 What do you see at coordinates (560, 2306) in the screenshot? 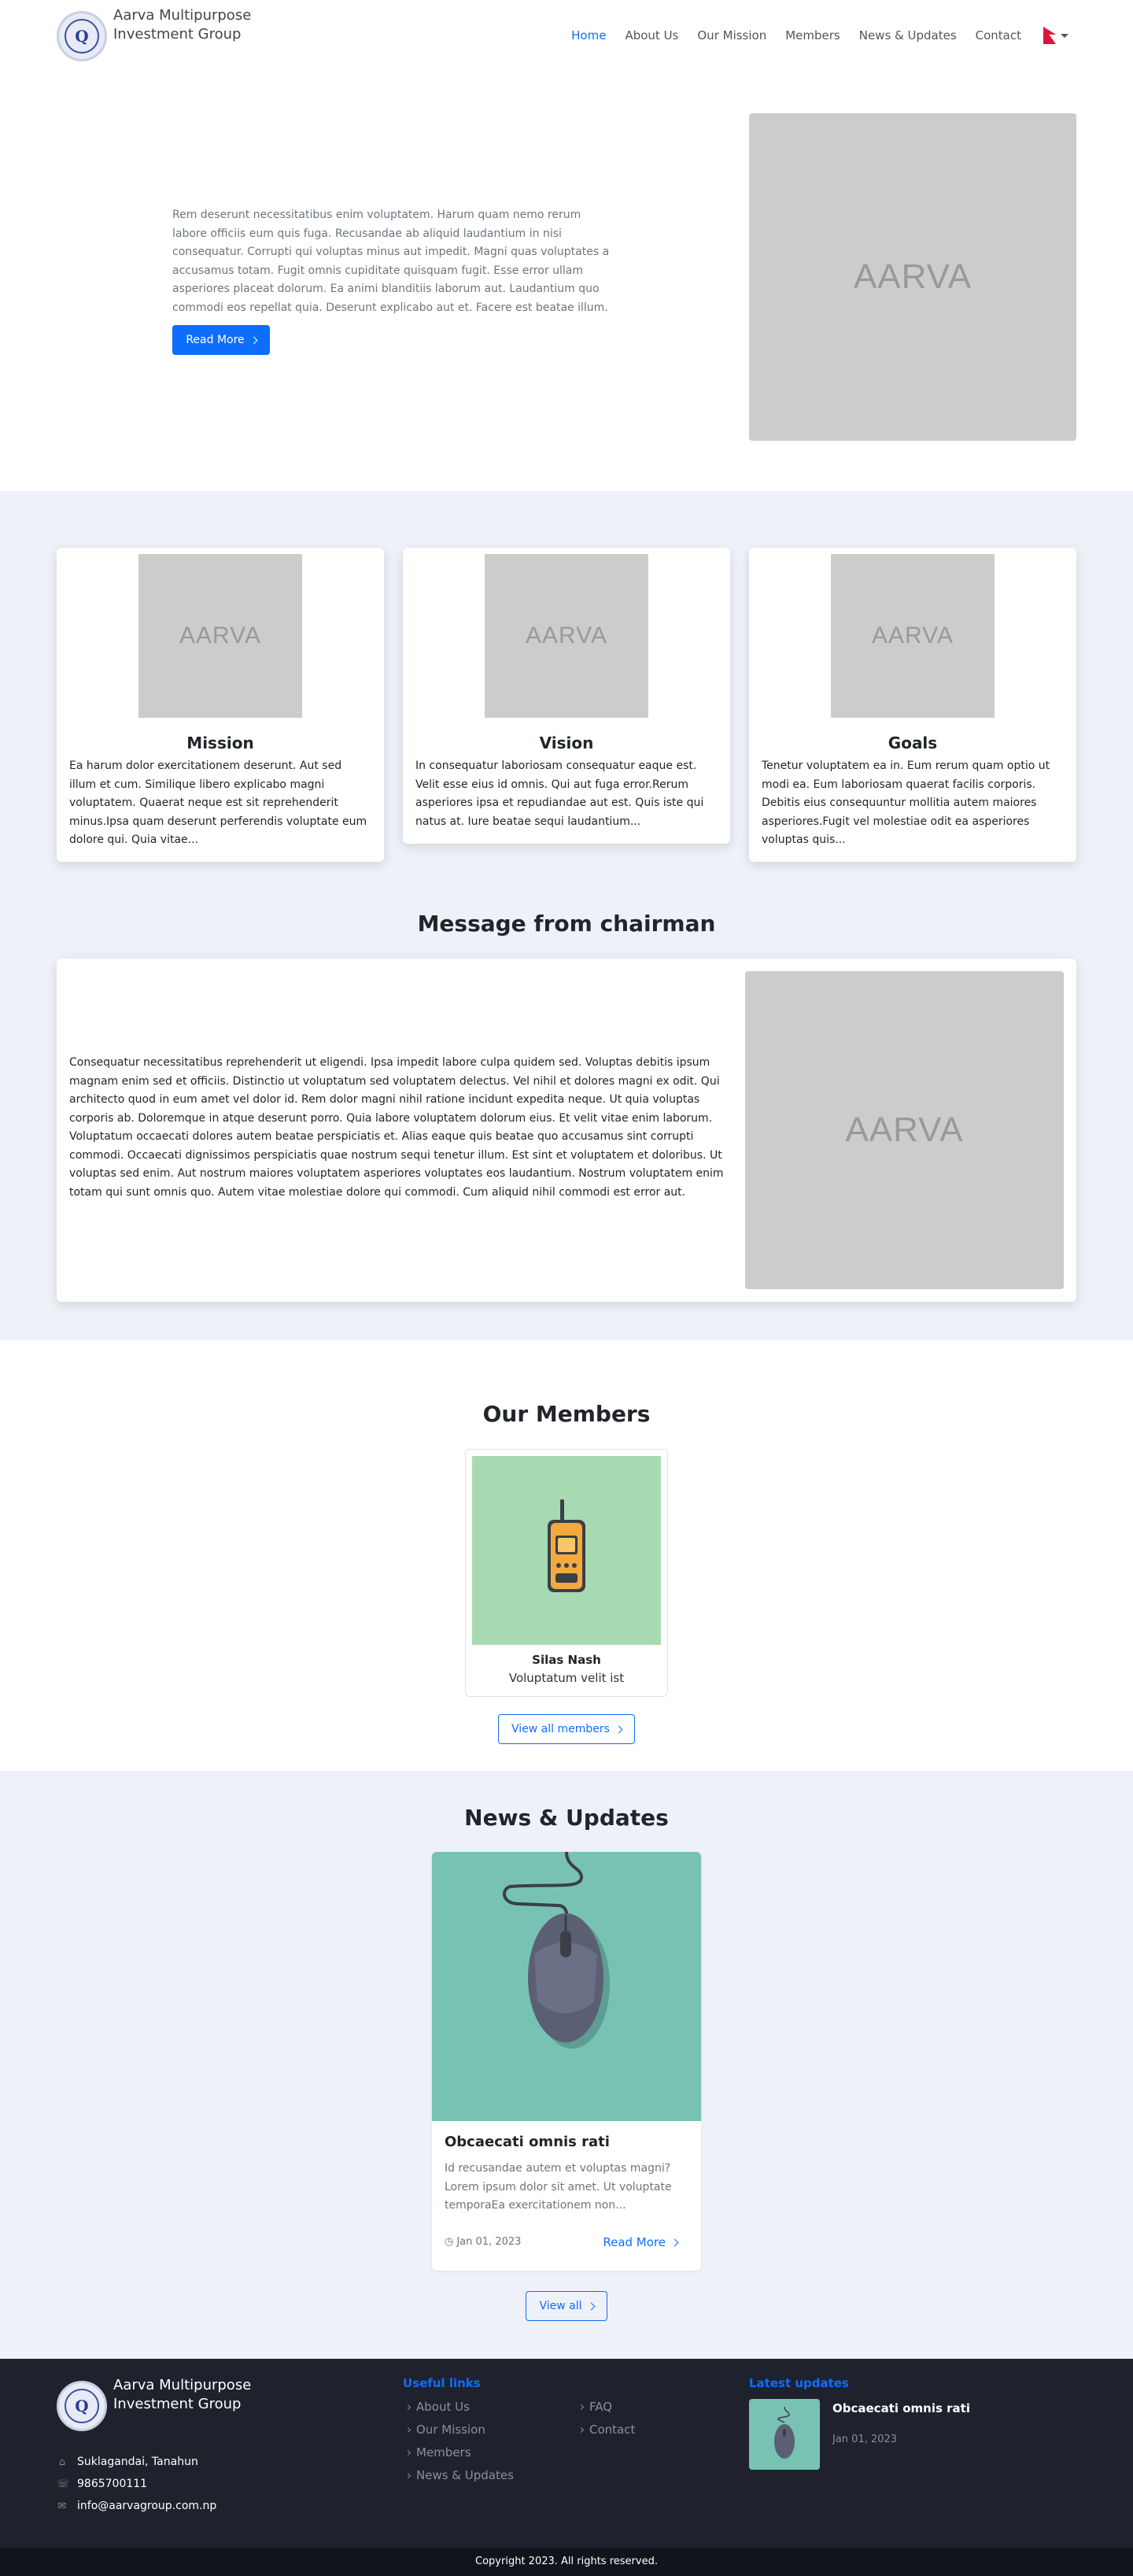
I see `view-all-news-label: View all` at bounding box center [560, 2306].